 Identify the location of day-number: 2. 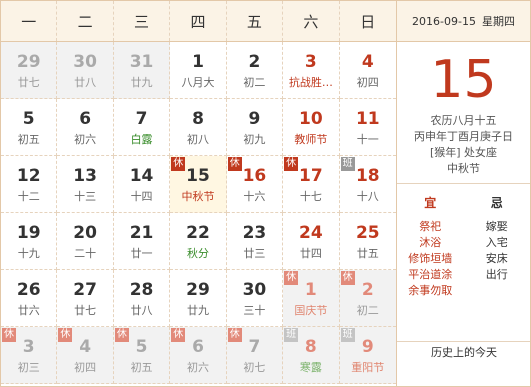
(254, 62).